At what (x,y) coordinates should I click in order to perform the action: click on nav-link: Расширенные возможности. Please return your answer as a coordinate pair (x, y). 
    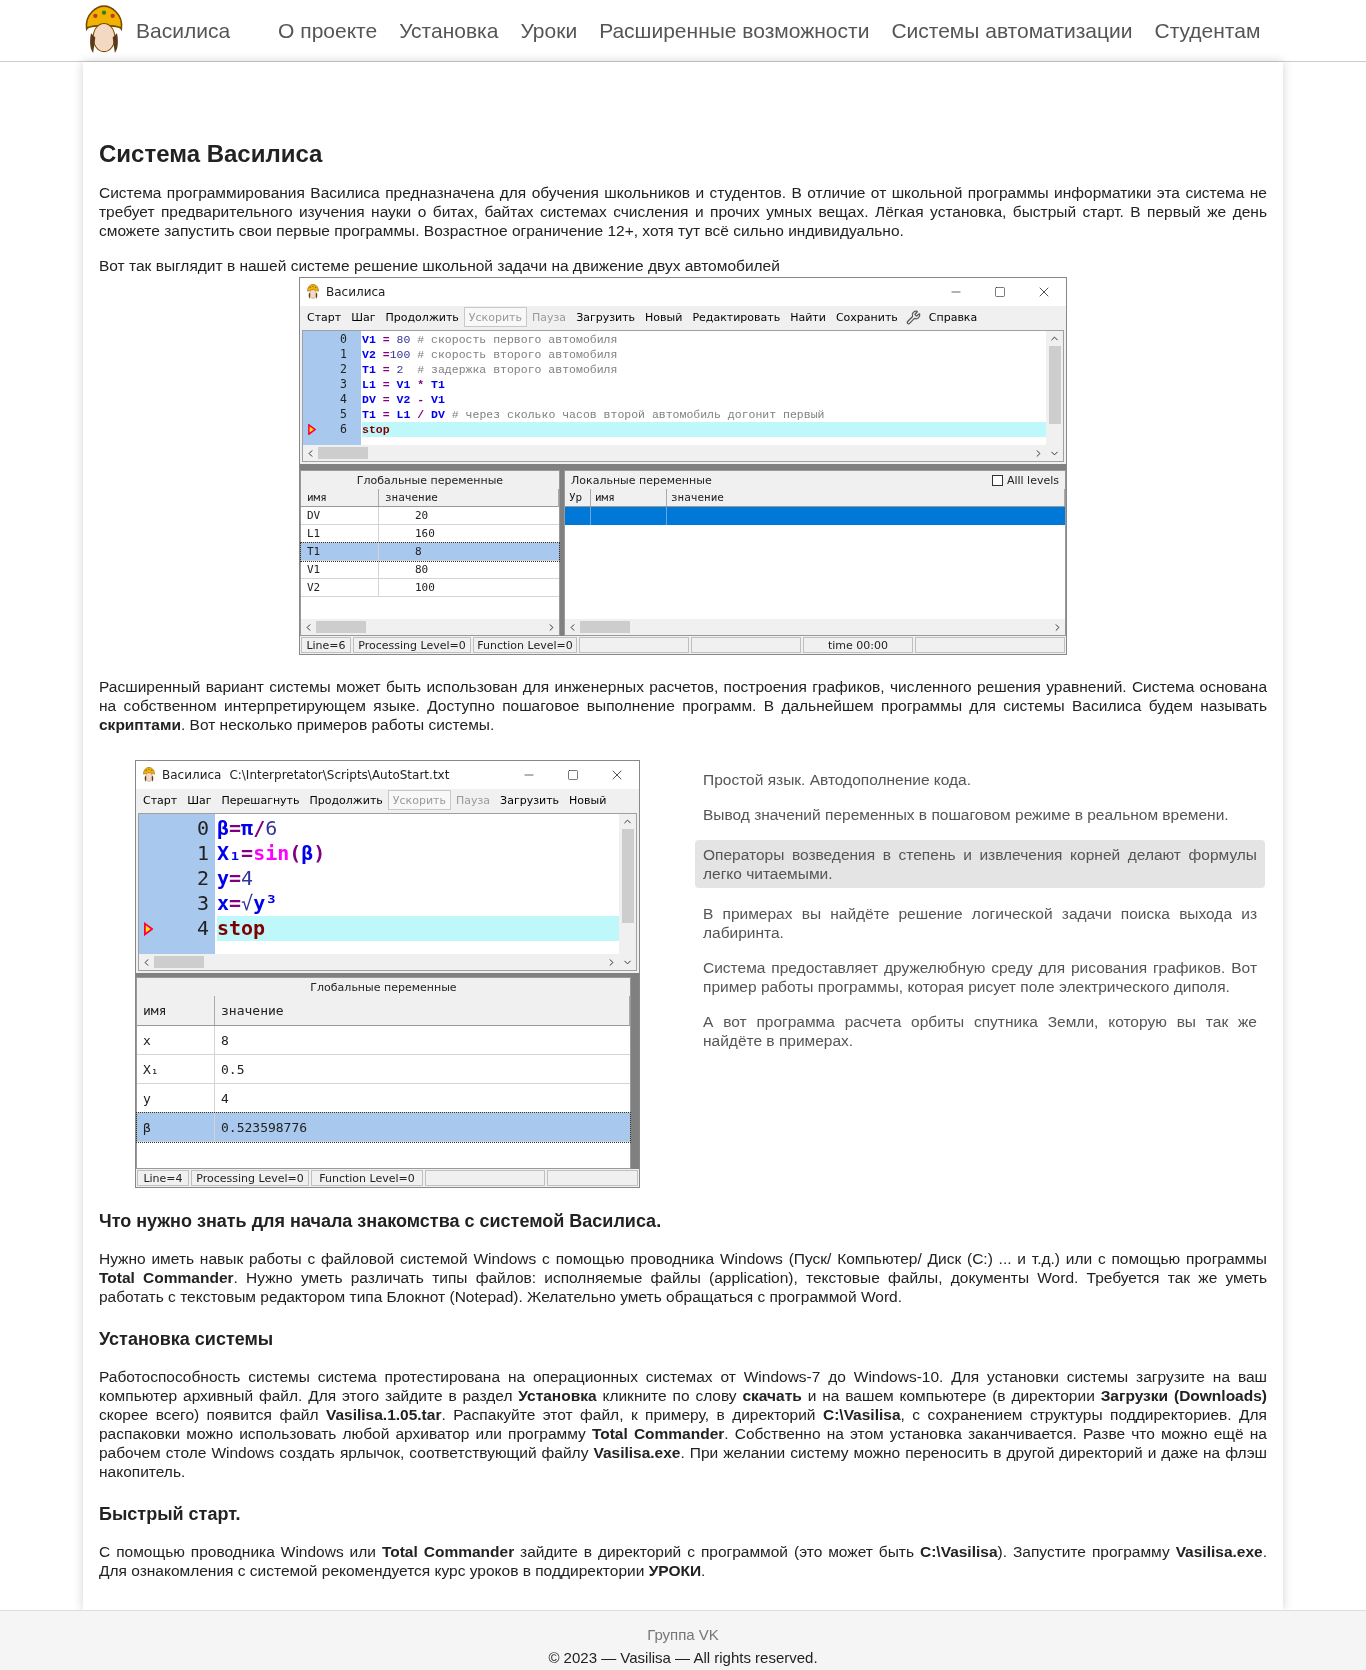
    Looking at the image, I should click on (734, 30).